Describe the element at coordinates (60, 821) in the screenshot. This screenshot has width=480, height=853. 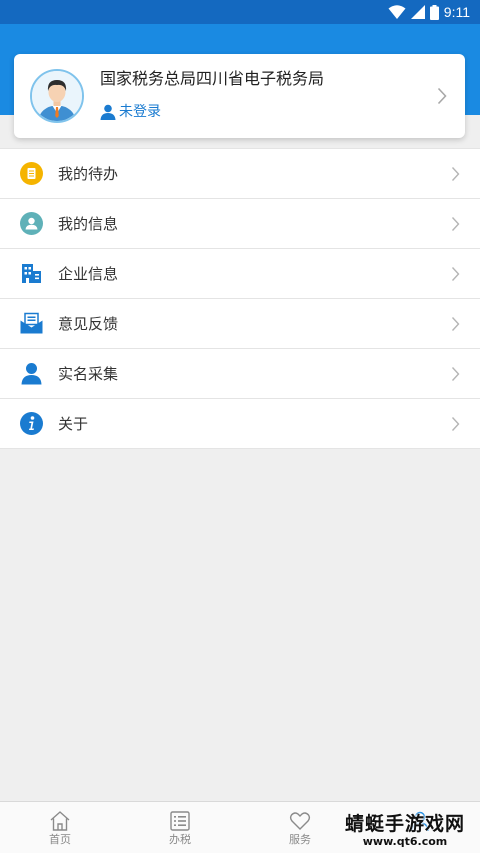
I see `home-icon` at that location.